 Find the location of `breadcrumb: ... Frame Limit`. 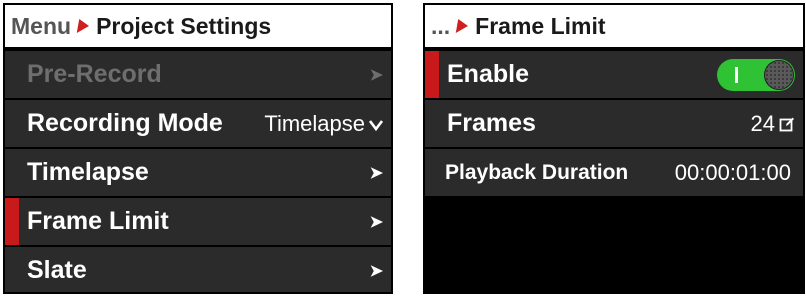

breadcrumb: ... Frame Limit is located at coordinates (614, 27).